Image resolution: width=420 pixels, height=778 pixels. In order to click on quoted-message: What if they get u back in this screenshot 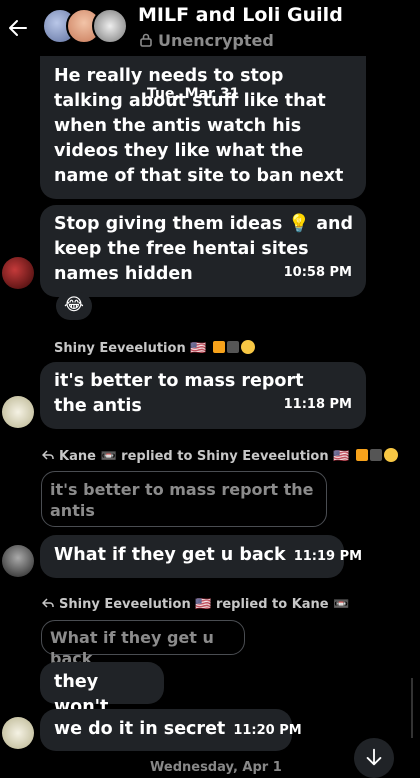, I will do `click(143, 644)`.